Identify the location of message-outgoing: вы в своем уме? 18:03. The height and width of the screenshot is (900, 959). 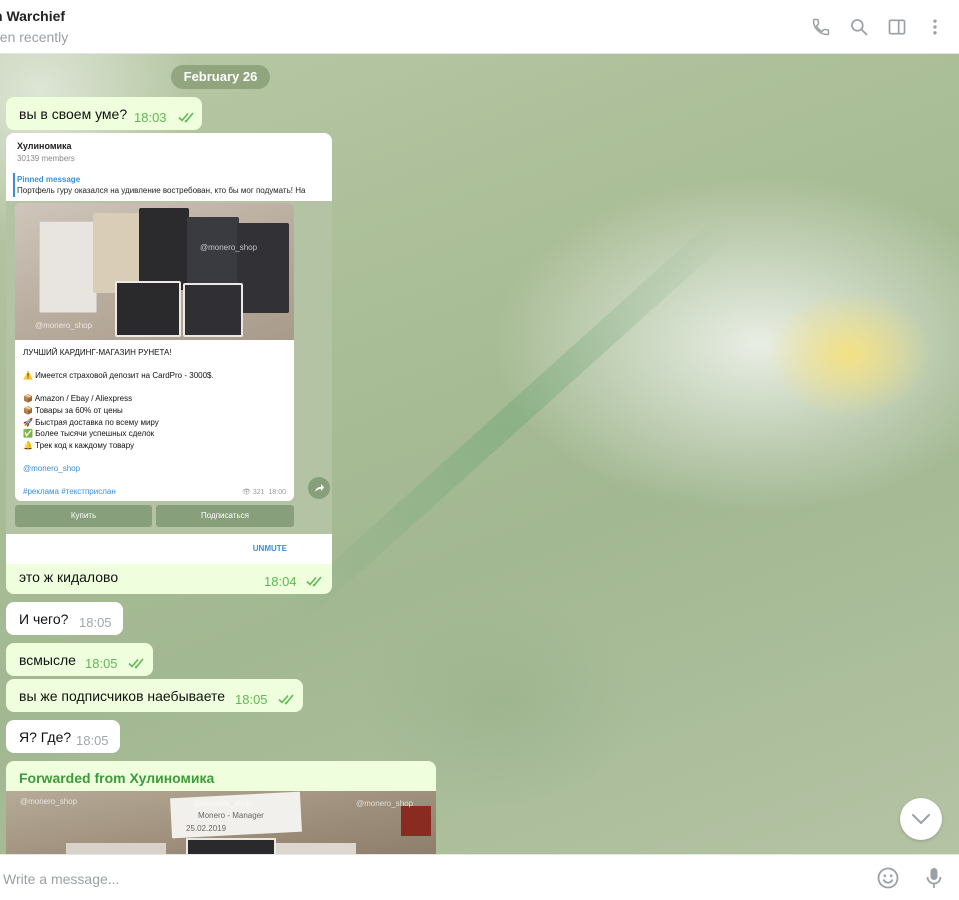
(104, 113).